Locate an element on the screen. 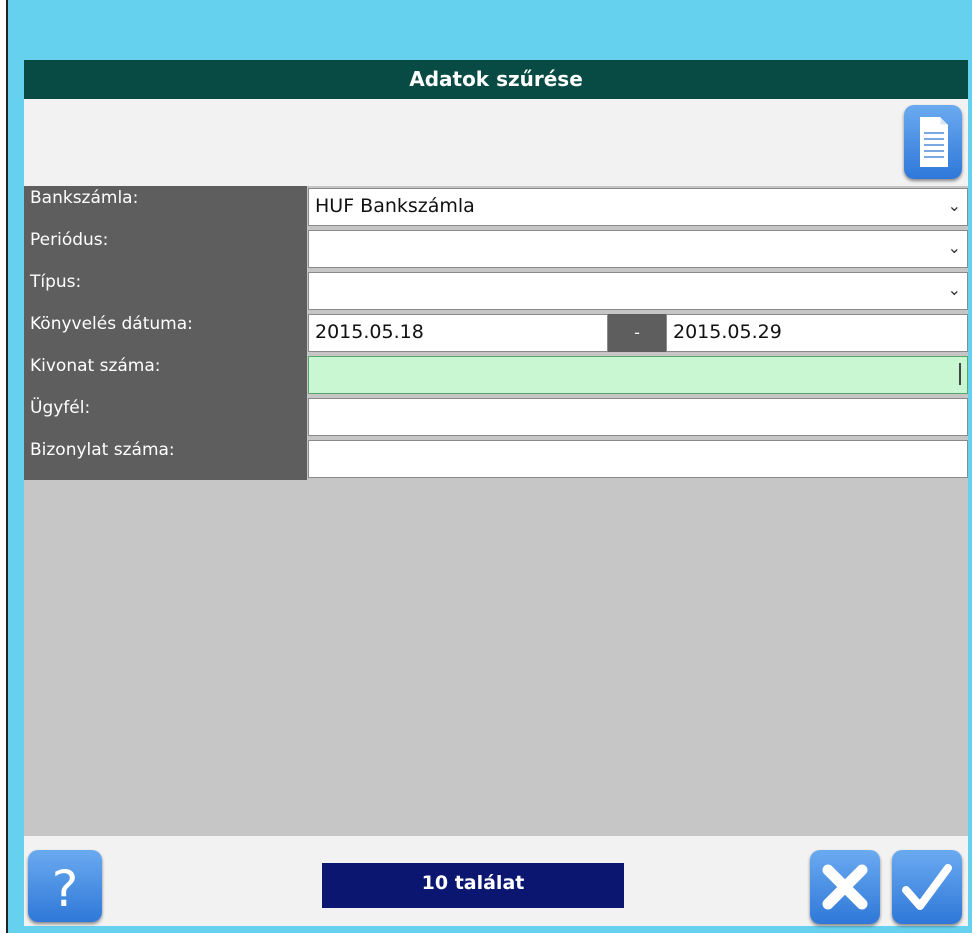 This screenshot has width=972, height=933. dialog-toolbar is located at coordinates (496, 142).